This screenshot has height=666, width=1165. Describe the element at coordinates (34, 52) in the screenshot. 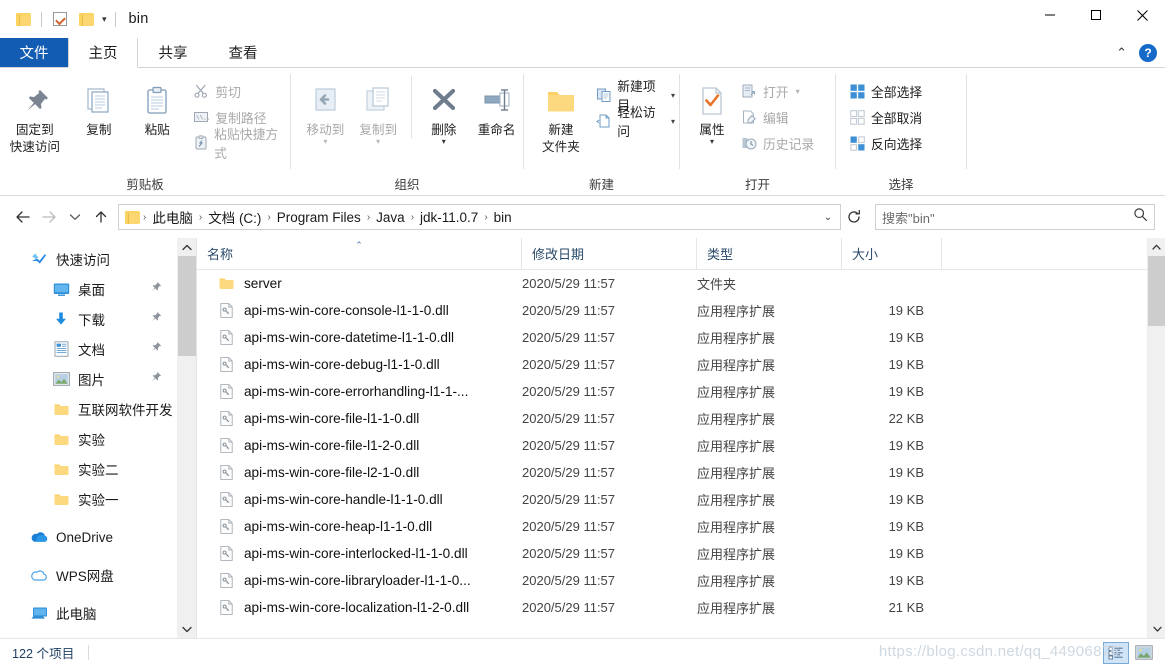

I see `tab-file: 文件` at that location.